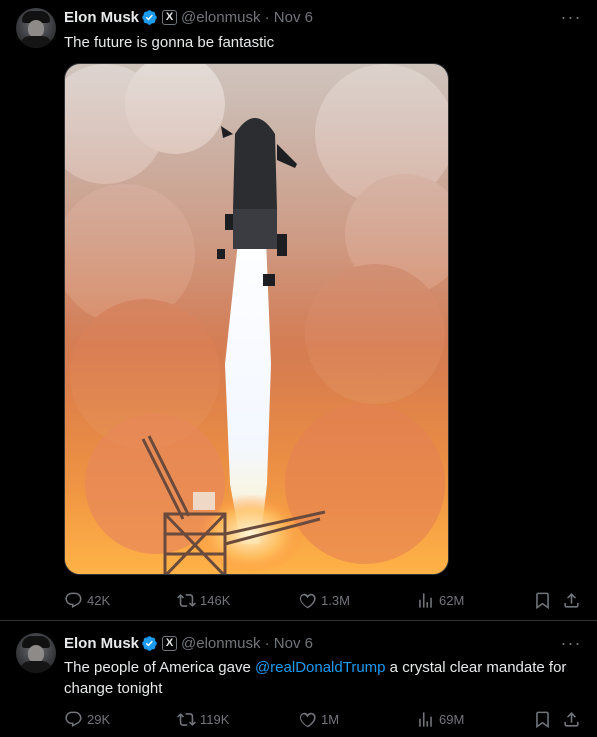 This screenshot has width=597, height=737. What do you see at coordinates (215, 600) in the screenshot?
I see `repost-count: 146K` at bounding box center [215, 600].